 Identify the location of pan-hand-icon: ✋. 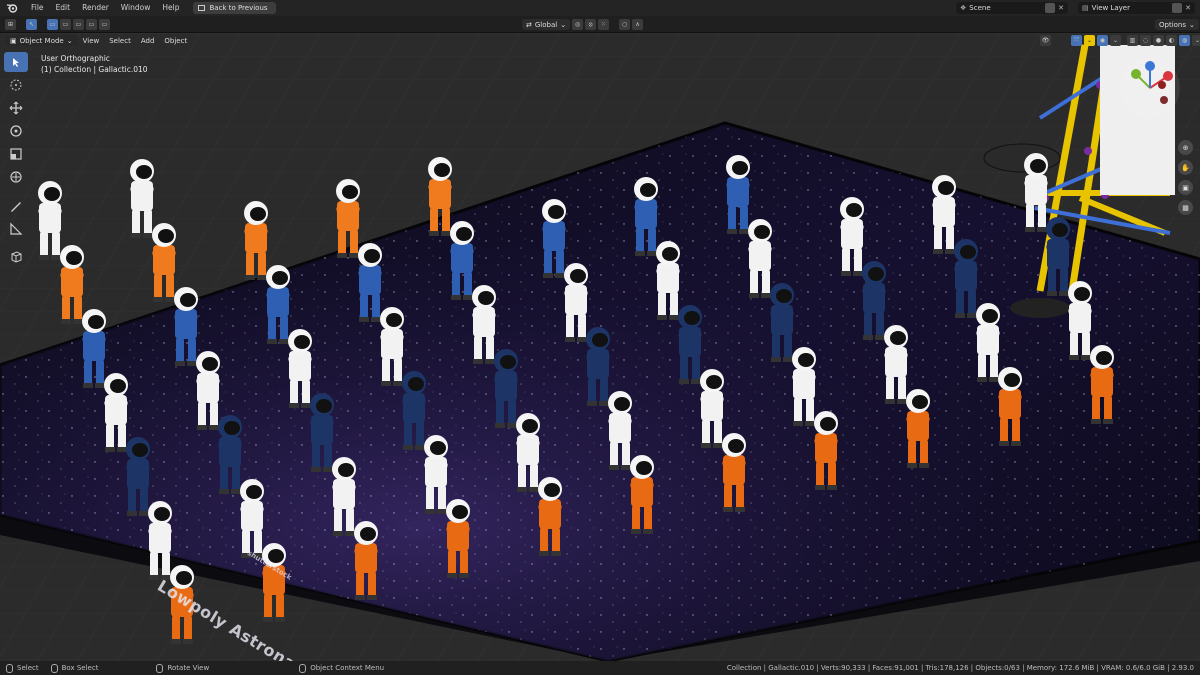
(1185, 167).